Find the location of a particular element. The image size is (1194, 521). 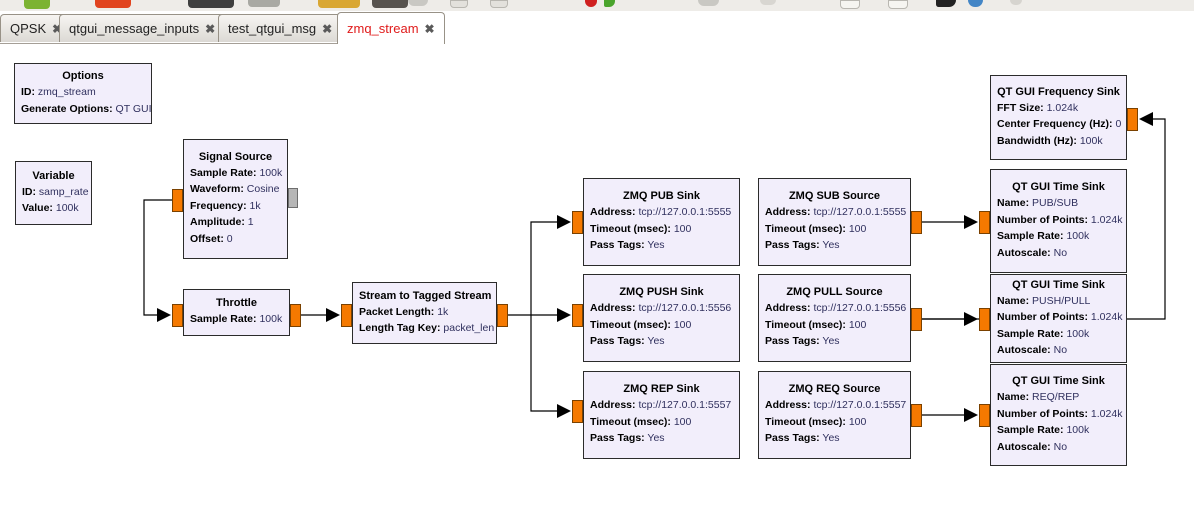

redo-icon is located at coordinates (768, 2).